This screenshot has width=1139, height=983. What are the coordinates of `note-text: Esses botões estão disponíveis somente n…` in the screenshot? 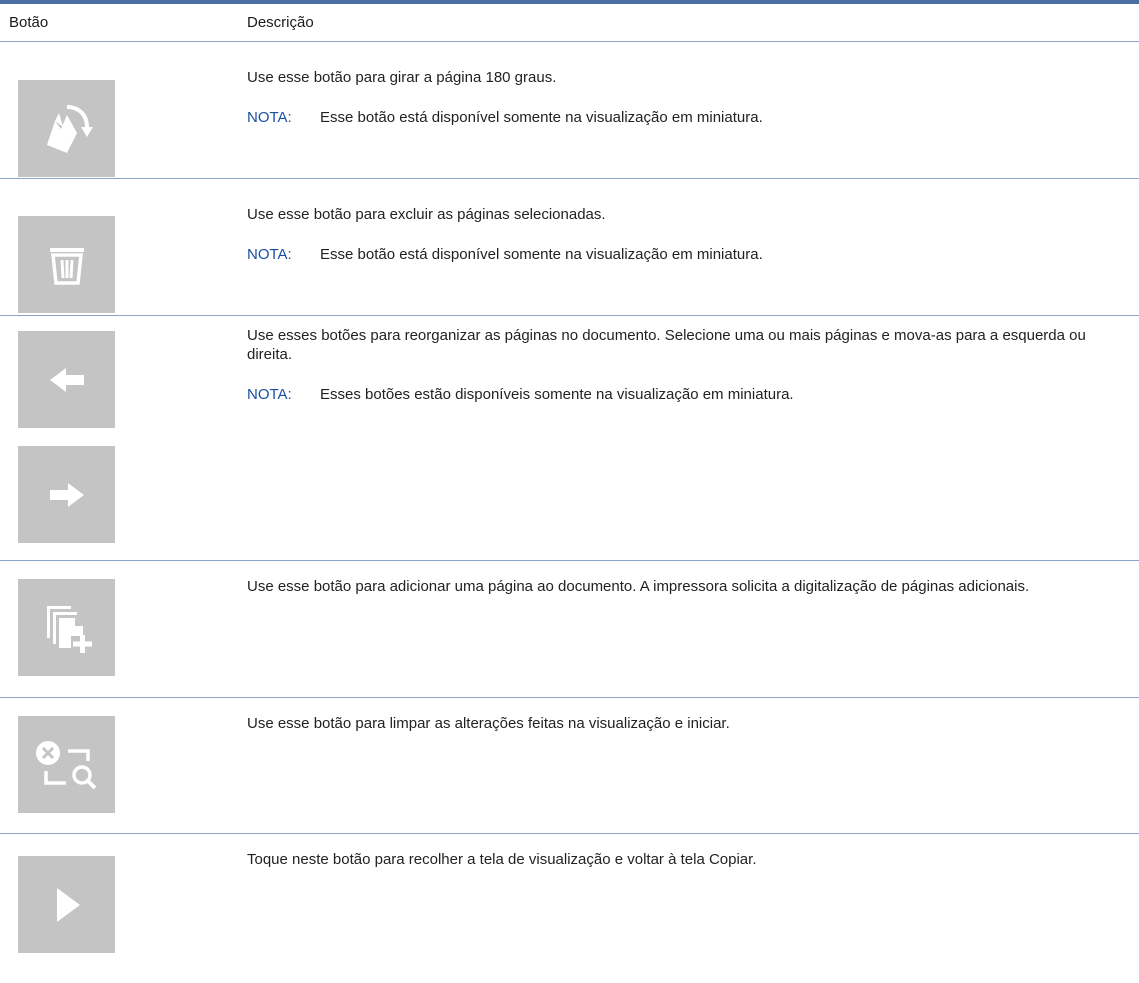 It's located at (557, 394).